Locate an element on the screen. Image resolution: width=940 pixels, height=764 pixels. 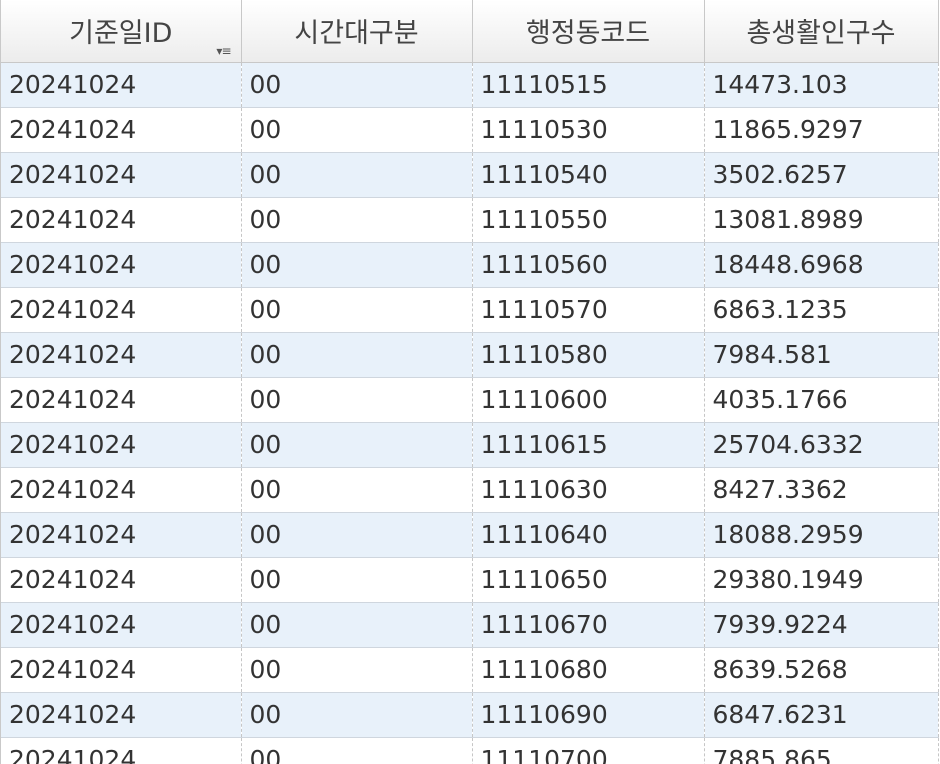
cell-district-code: 11110540 is located at coordinates (588, 175).